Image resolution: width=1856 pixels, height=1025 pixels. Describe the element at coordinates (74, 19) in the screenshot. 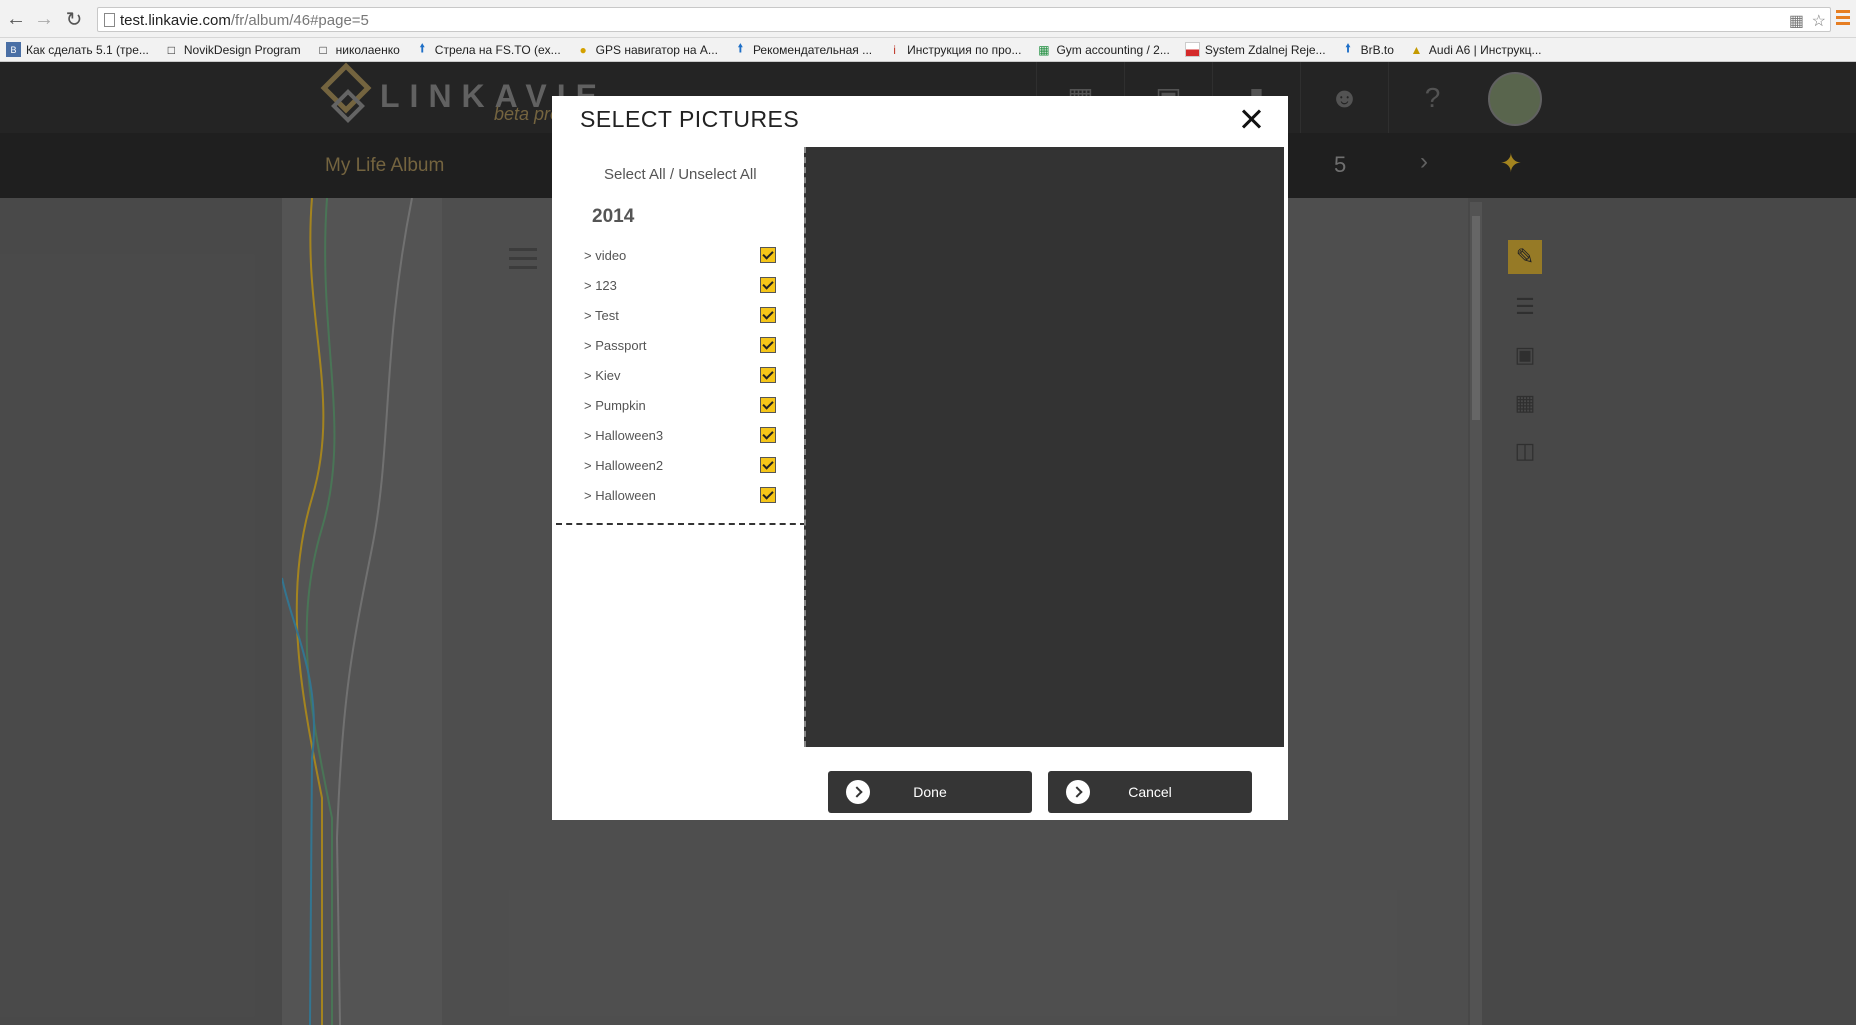

I see `reload-icon: ↻` at that location.